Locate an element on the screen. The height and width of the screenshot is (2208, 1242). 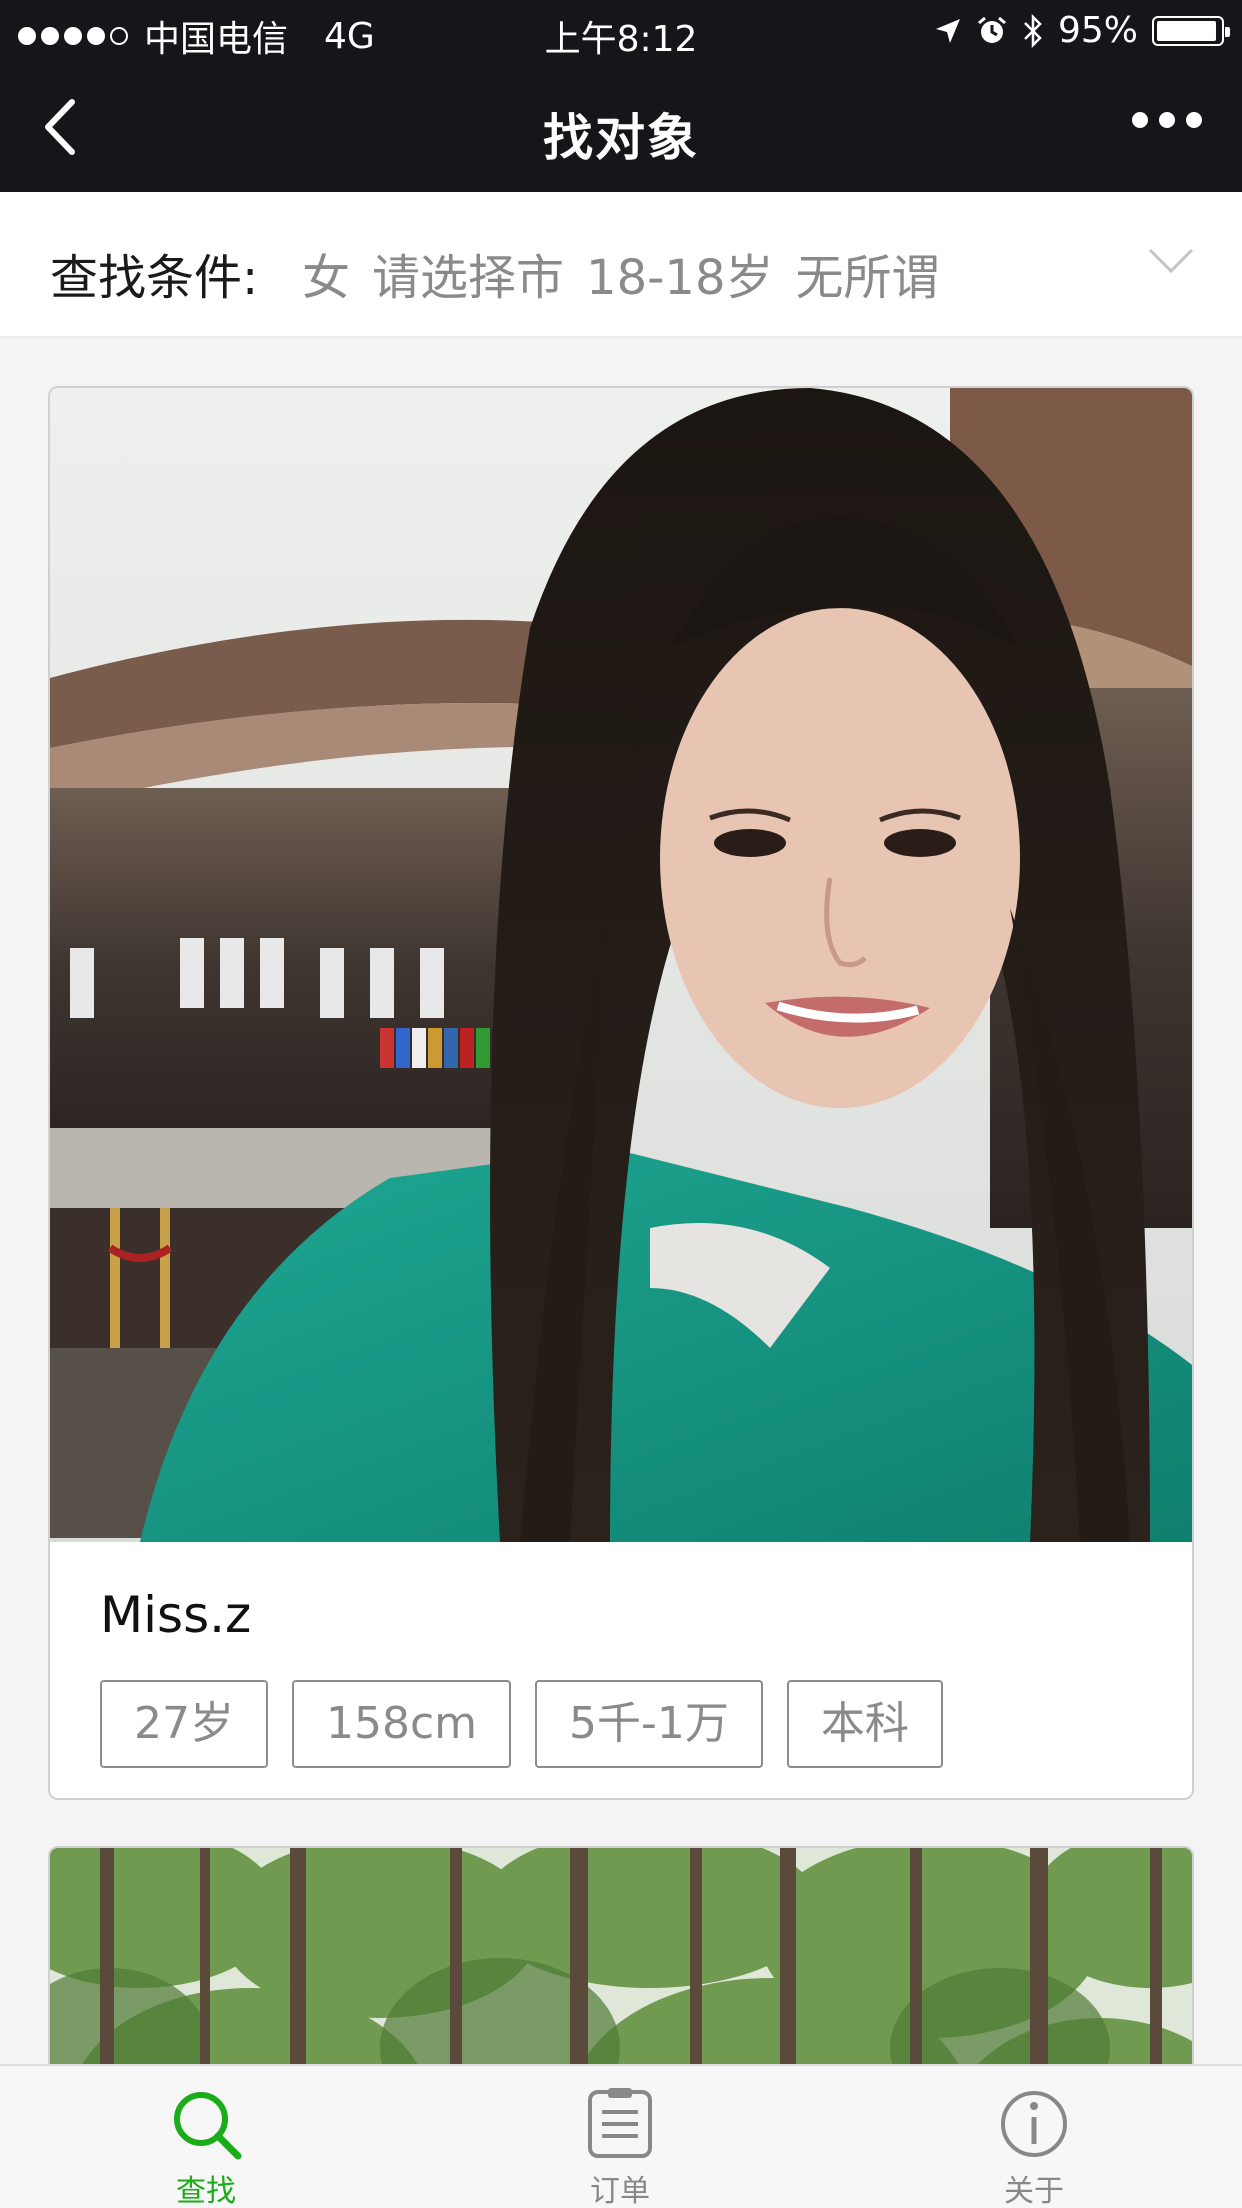
filter-age: 18-18岁 is located at coordinates (680, 278).